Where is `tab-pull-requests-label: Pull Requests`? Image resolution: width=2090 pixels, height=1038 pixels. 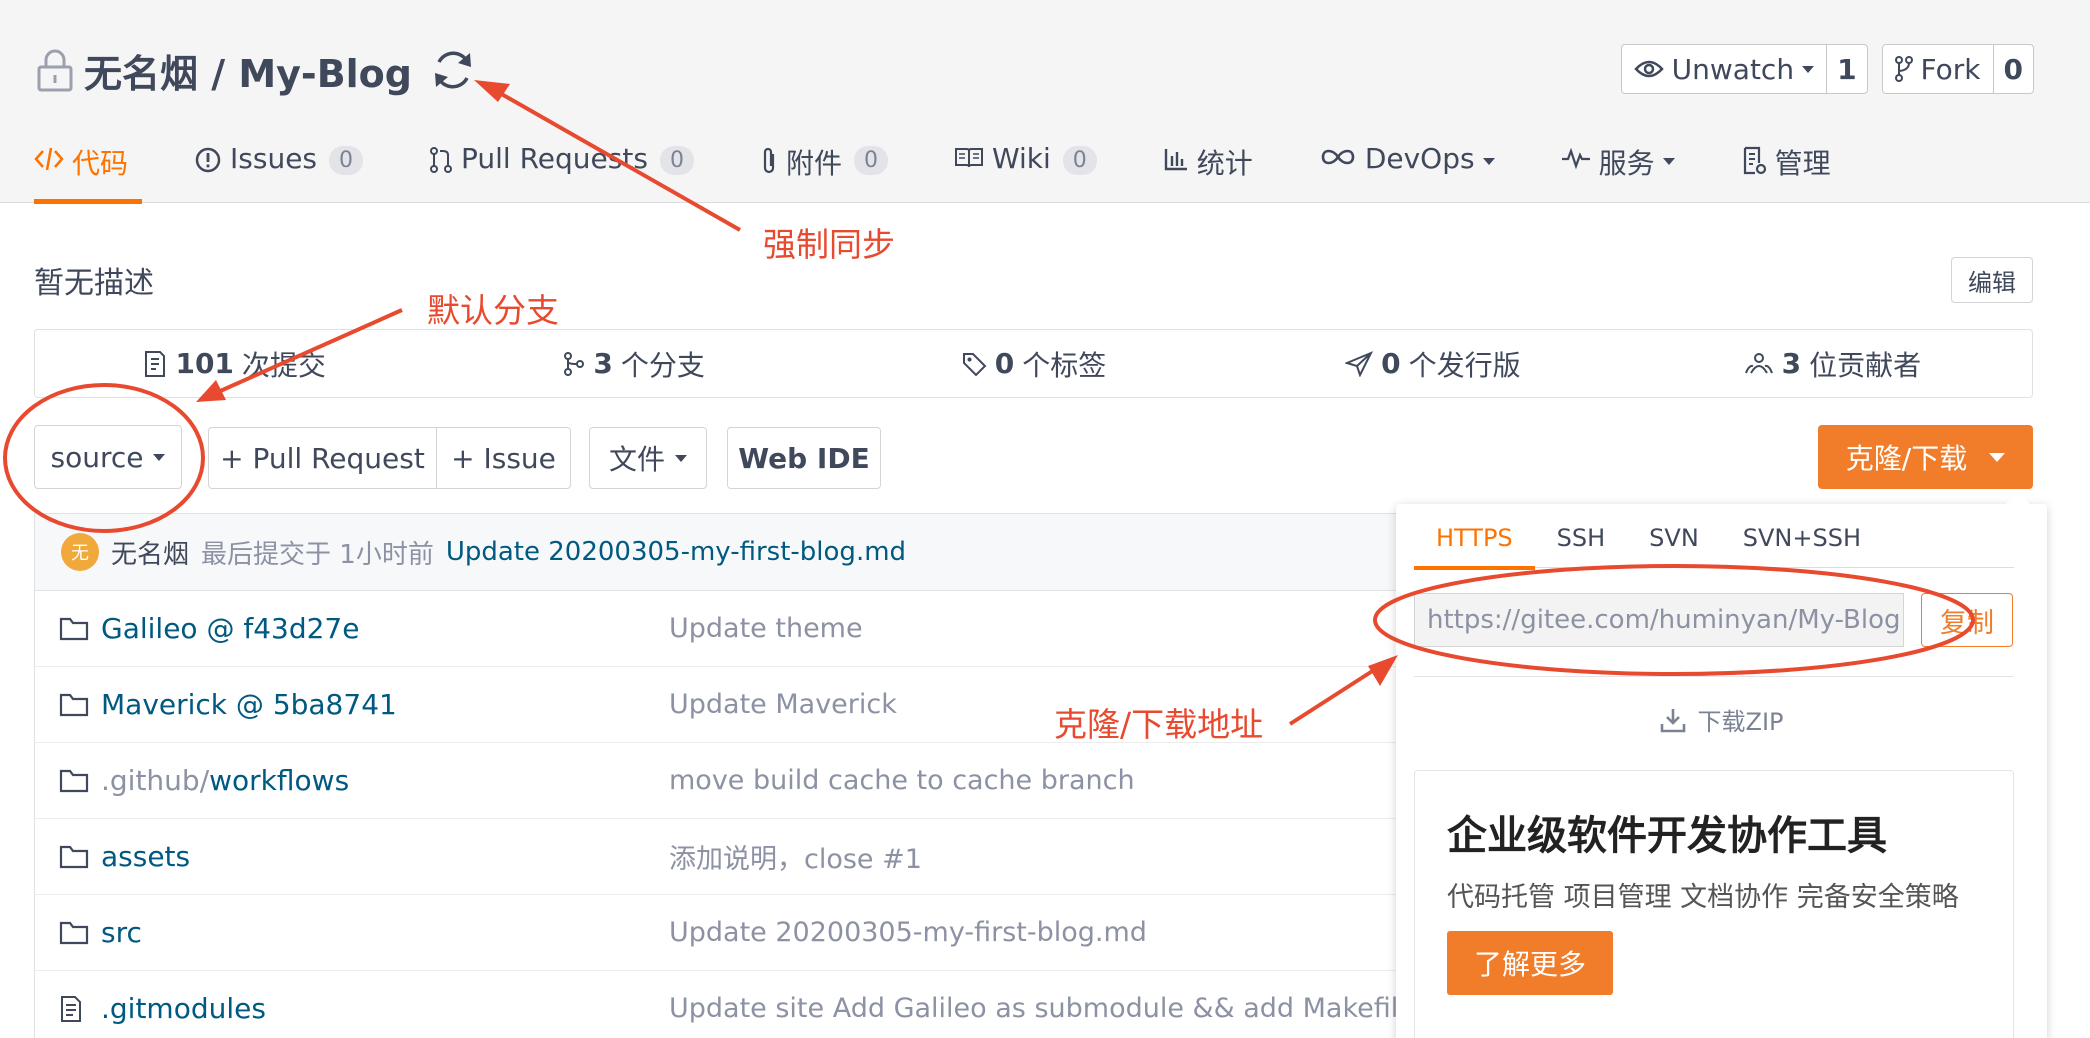 tab-pull-requests-label: Pull Requests is located at coordinates (554, 158).